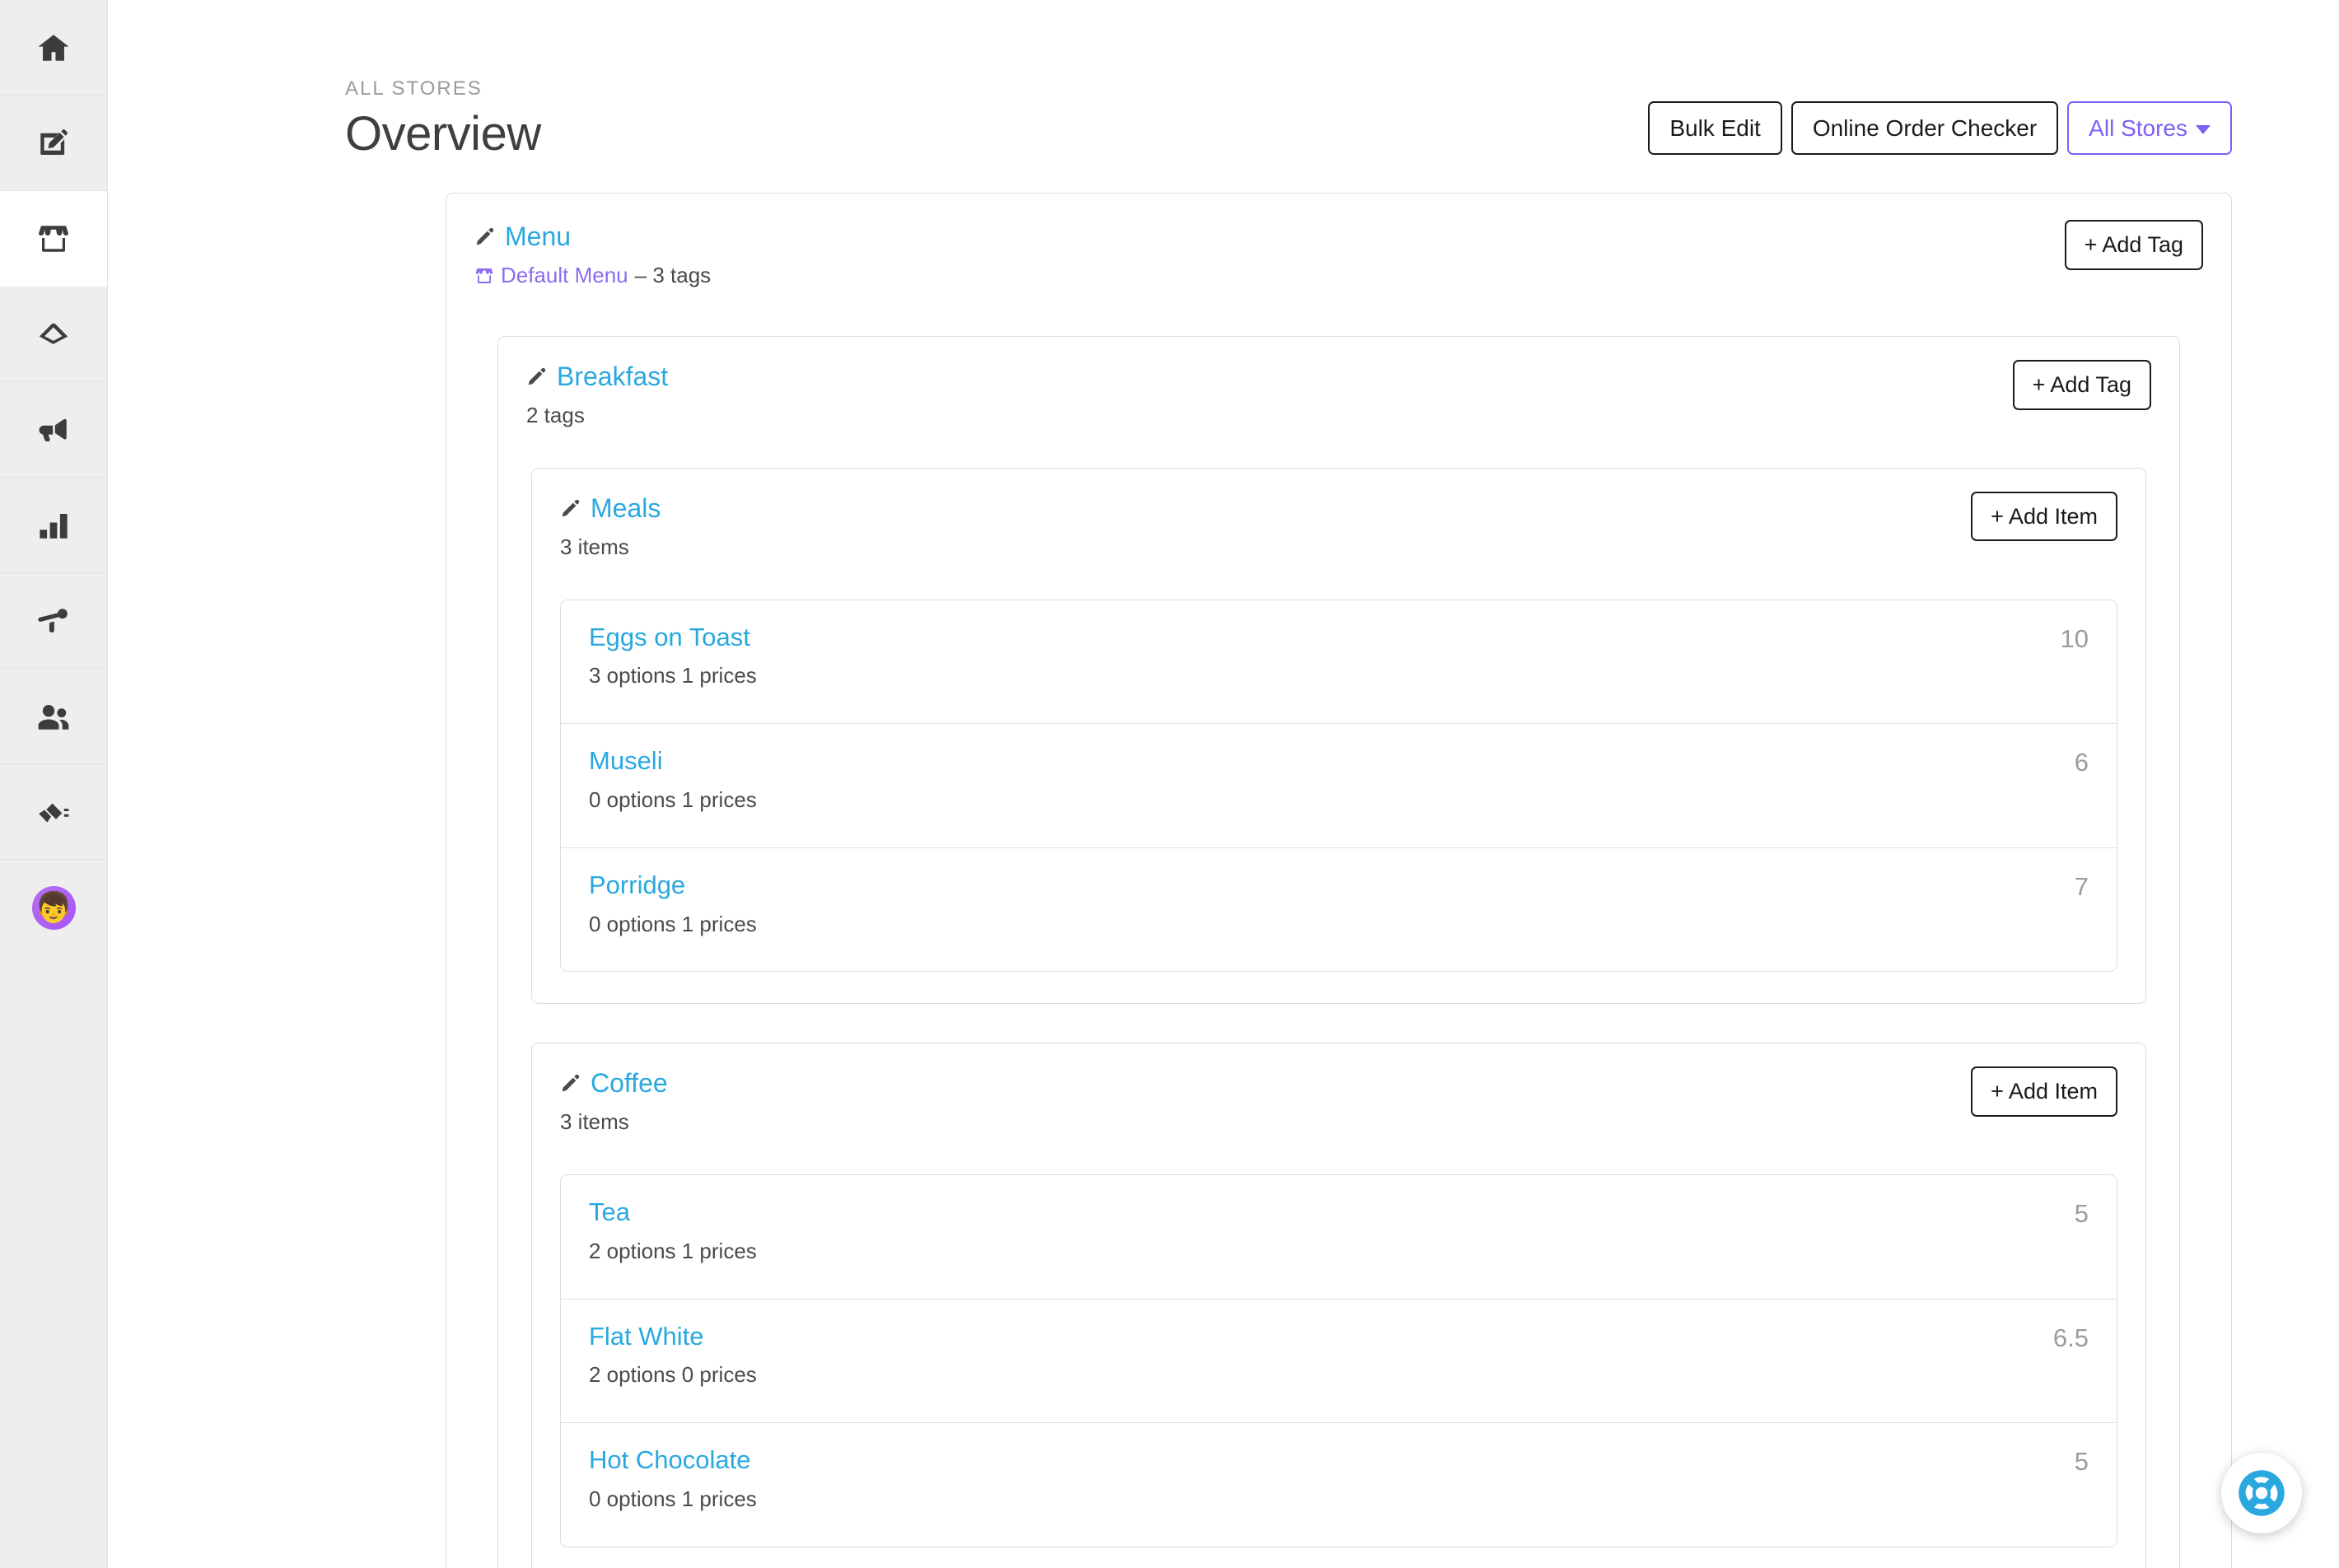 The image size is (2339, 1568). What do you see at coordinates (673, 1231) in the screenshot?
I see `item-text: Tea 2 options 1 prices` at bounding box center [673, 1231].